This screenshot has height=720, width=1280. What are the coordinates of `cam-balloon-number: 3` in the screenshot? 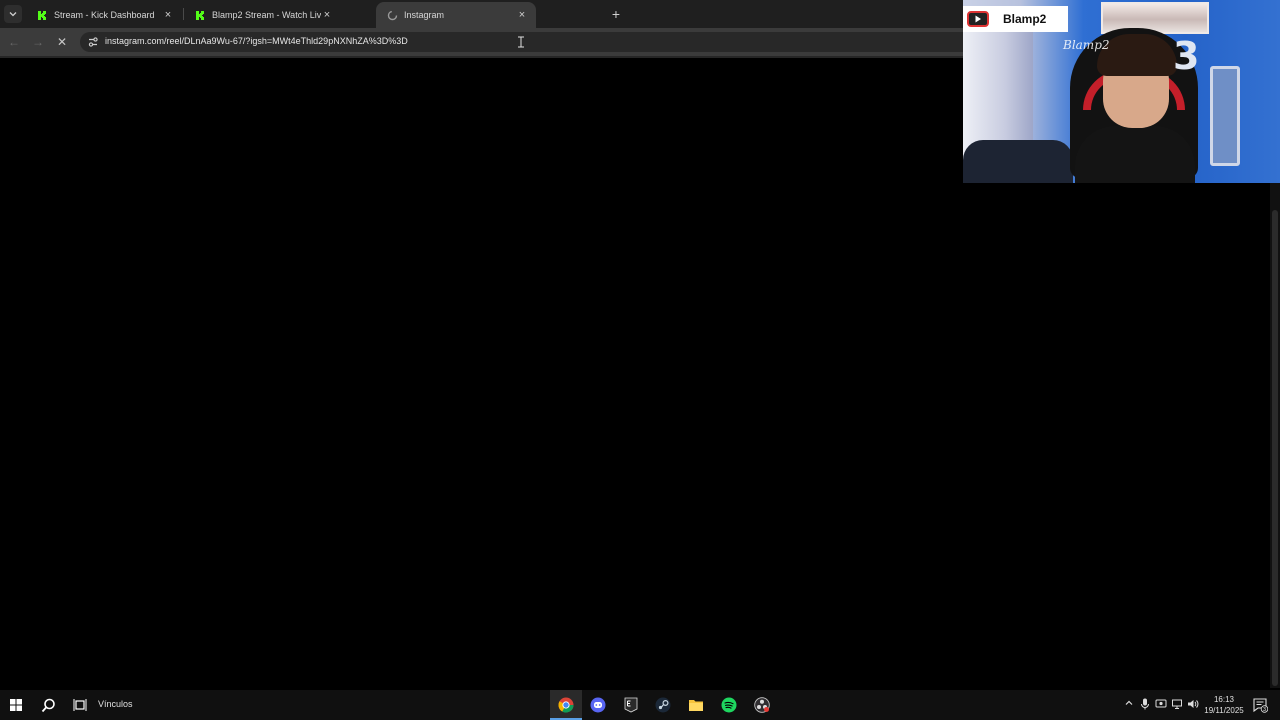 It's located at (1186, 56).